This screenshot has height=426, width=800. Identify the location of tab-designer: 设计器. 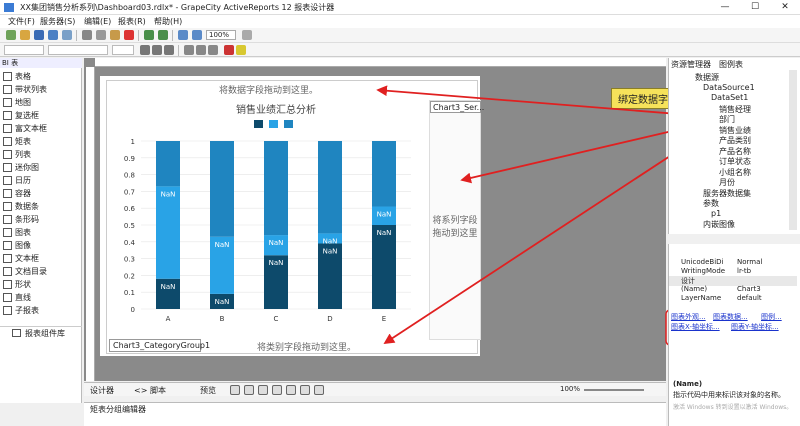
(102, 390).